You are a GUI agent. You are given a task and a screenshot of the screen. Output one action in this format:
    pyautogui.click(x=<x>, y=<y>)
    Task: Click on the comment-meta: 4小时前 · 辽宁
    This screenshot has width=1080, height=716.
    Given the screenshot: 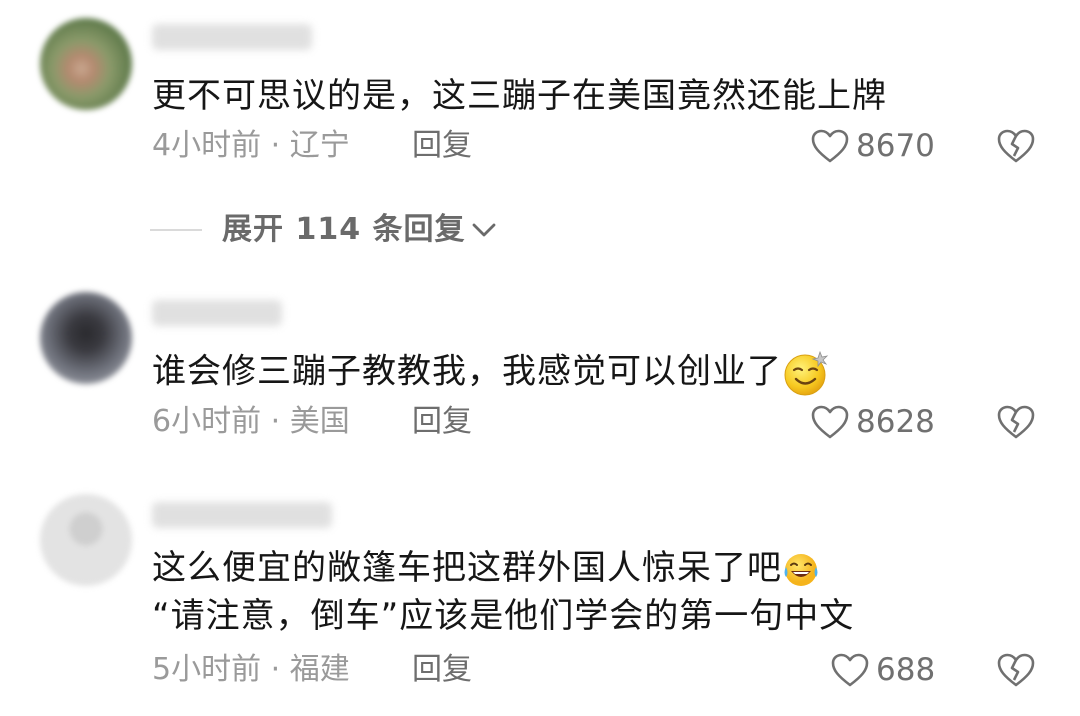 What is the action you would take?
    pyautogui.click(x=251, y=145)
    